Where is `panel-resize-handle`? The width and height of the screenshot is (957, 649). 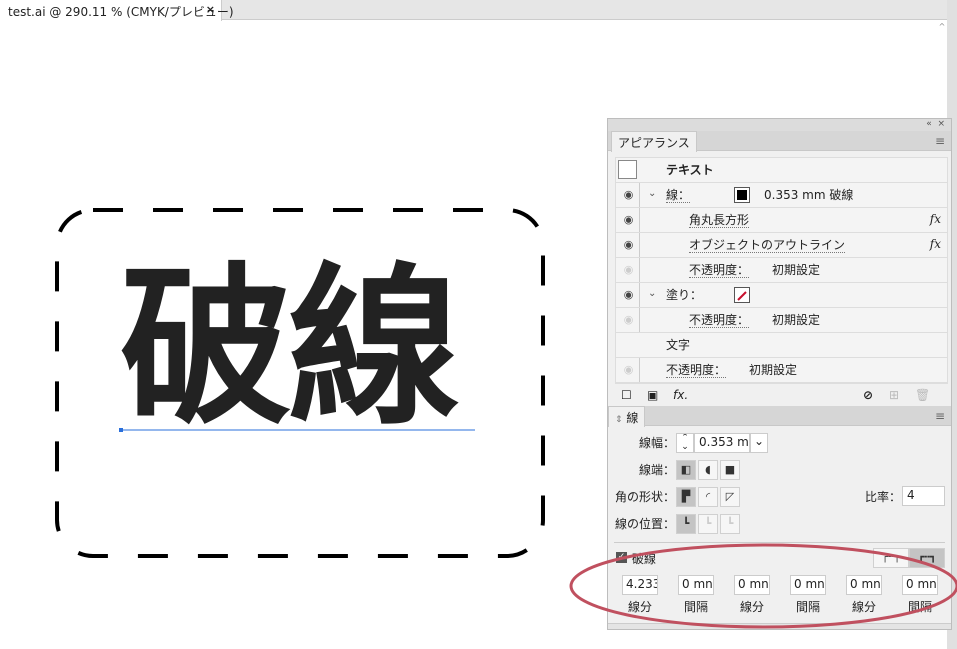
panel-resize-handle is located at coordinates (779, 626).